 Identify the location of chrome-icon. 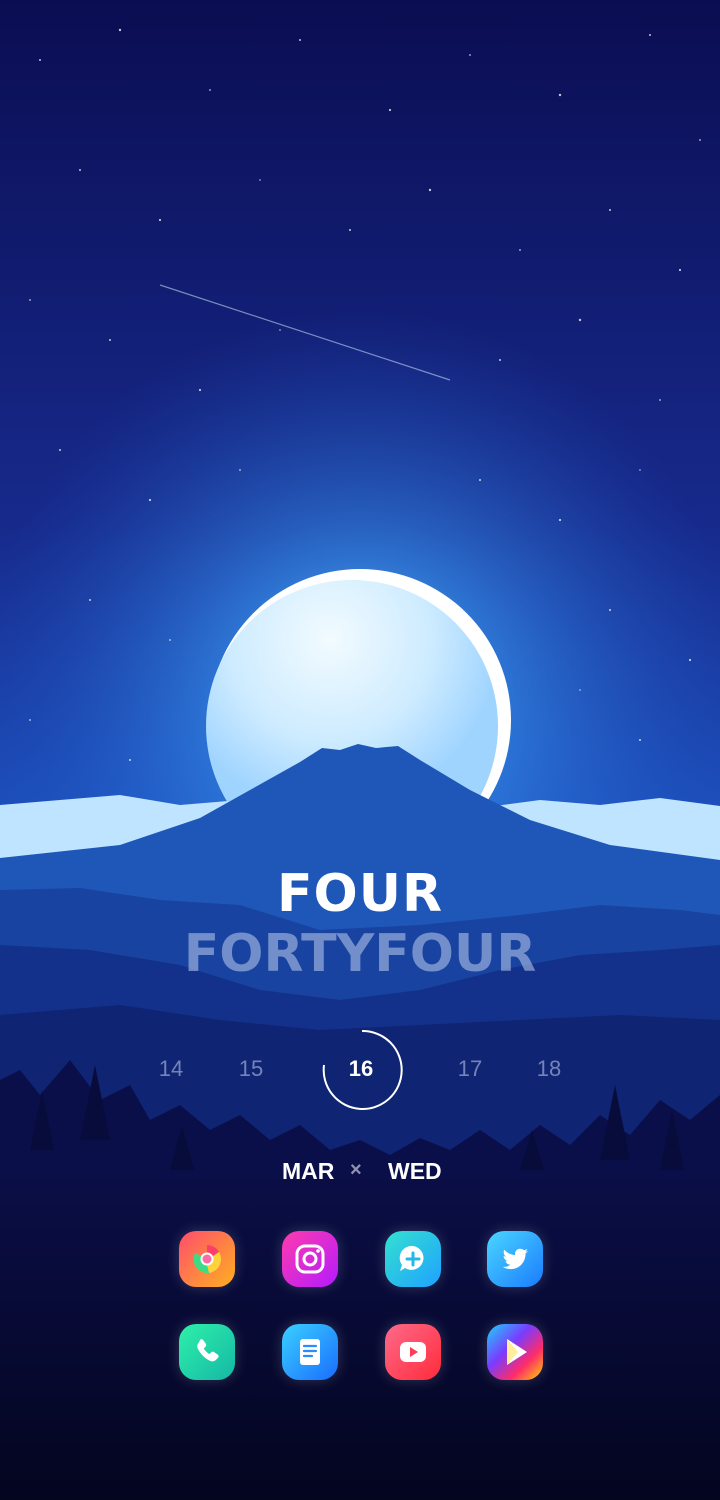
(207, 1259).